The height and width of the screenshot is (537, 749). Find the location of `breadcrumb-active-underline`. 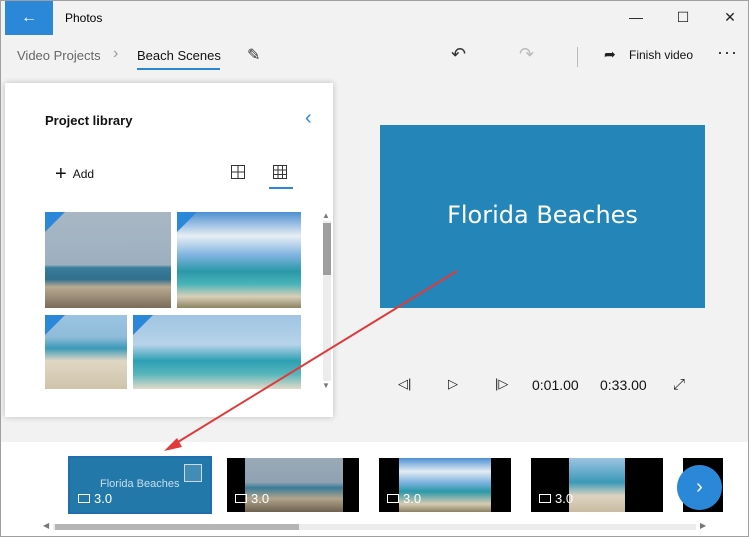

breadcrumb-active-underline is located at coordinates (178, 69).